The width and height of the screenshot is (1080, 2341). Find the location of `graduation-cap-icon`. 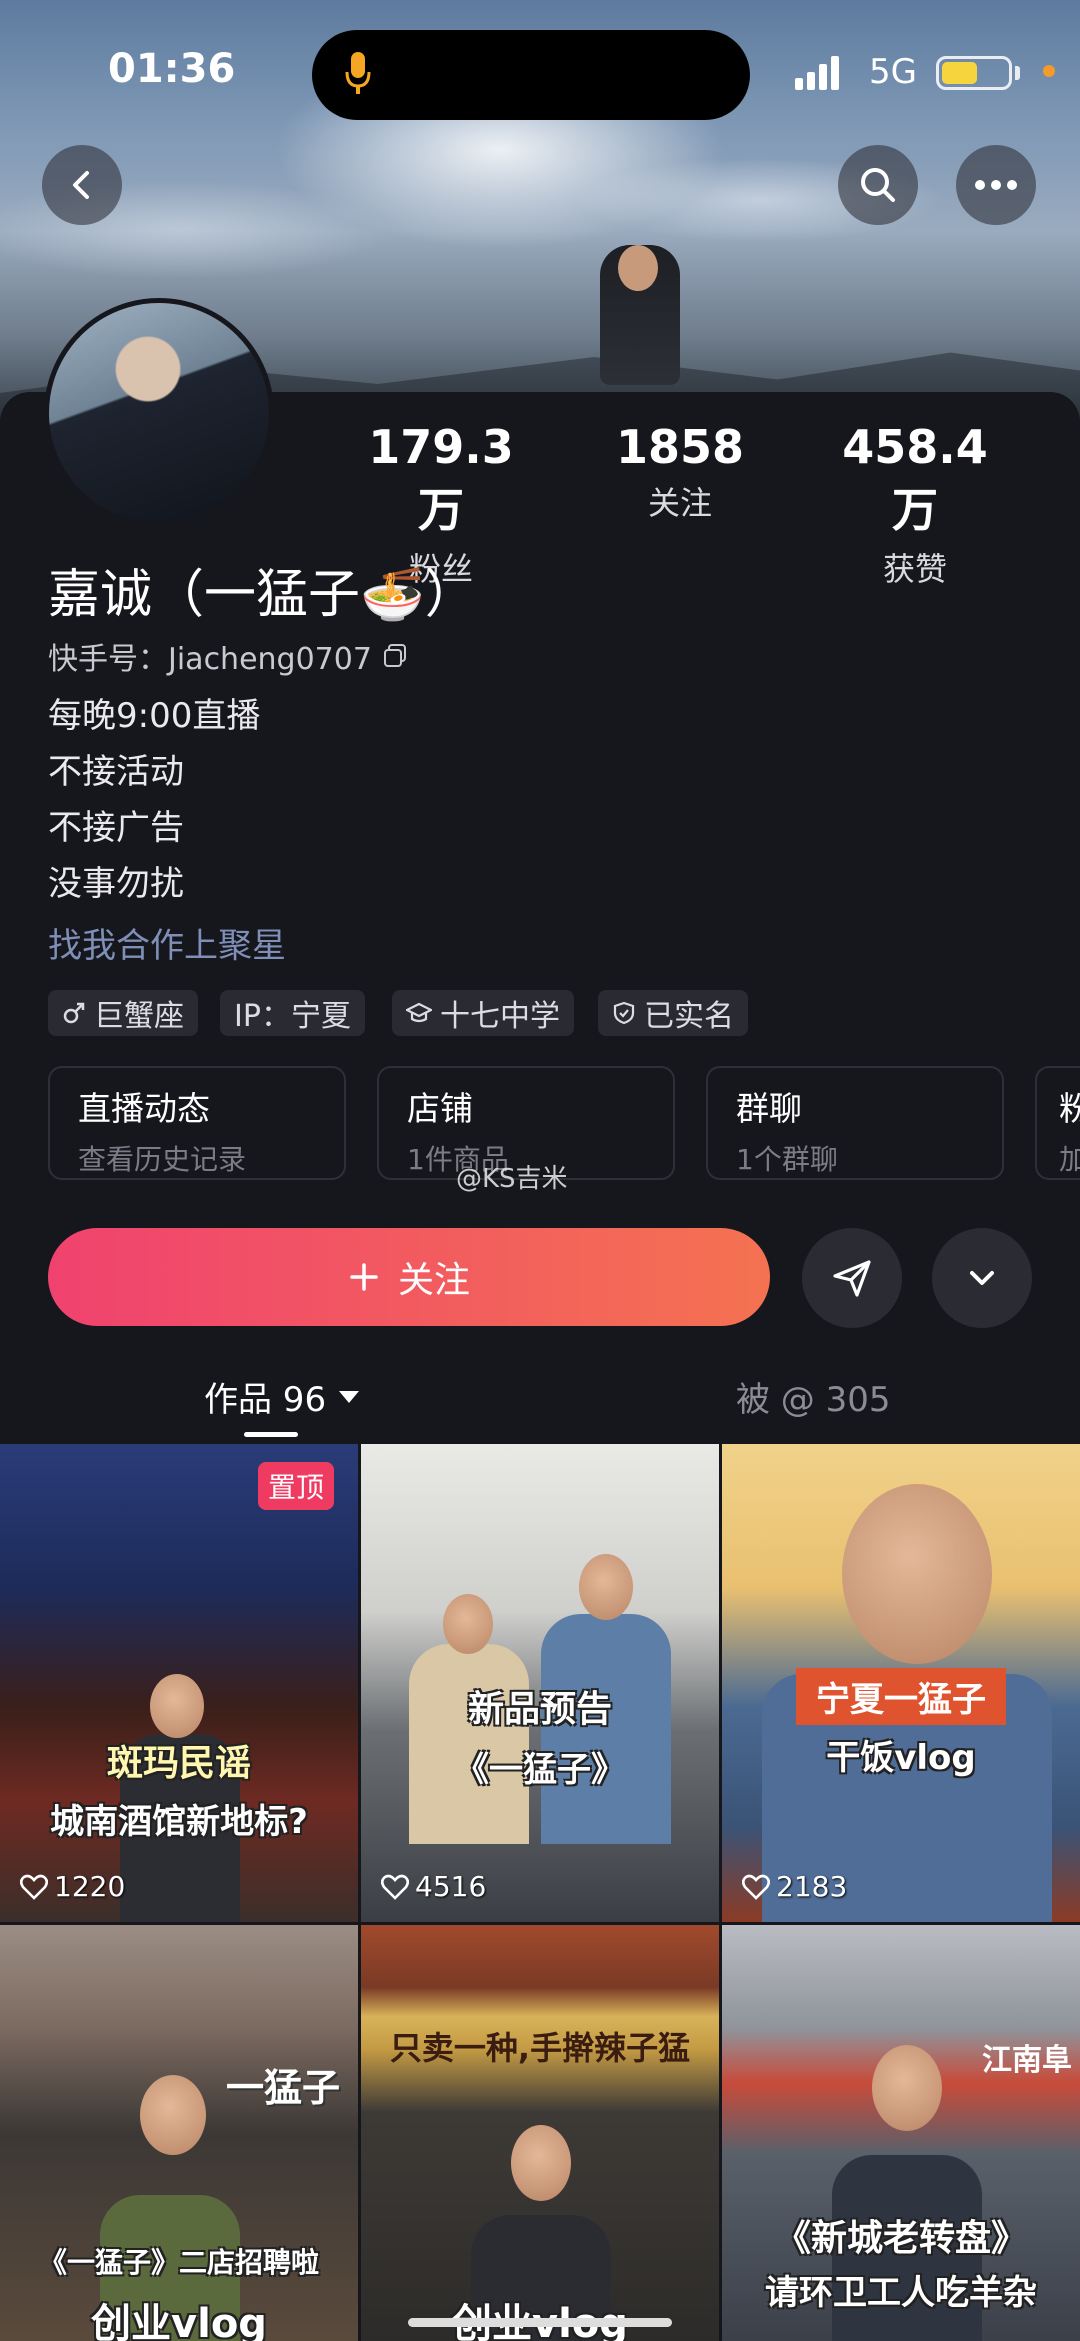

graduation-cap-icon is located at coordinates (419, 1012).